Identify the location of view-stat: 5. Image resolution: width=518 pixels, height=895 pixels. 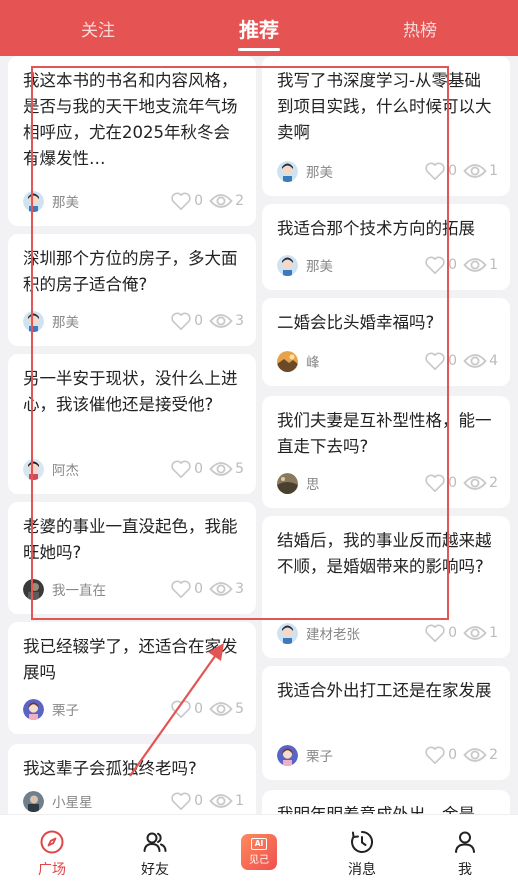
(226, 709).